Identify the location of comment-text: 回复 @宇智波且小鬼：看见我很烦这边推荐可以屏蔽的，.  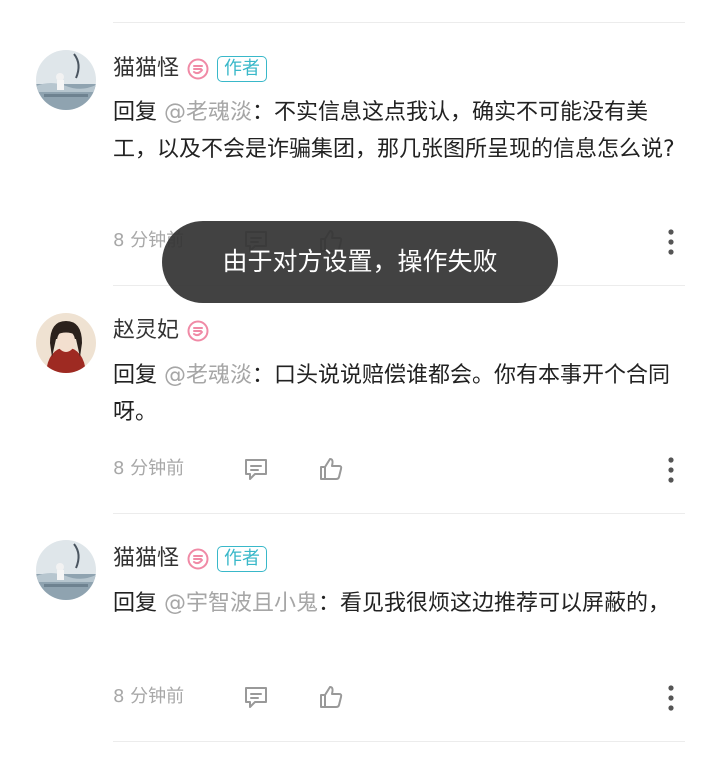
(402, 603).